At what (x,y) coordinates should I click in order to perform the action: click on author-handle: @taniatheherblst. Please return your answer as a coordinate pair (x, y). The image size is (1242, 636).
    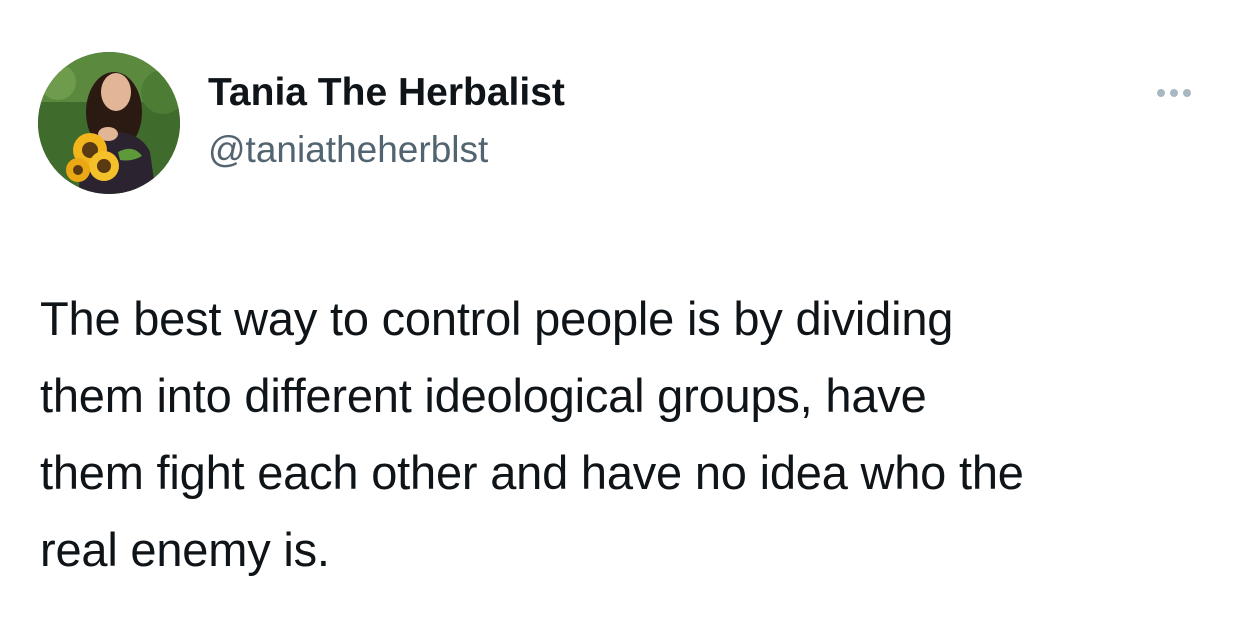
    Looking at the image, I should click on (348, 150).